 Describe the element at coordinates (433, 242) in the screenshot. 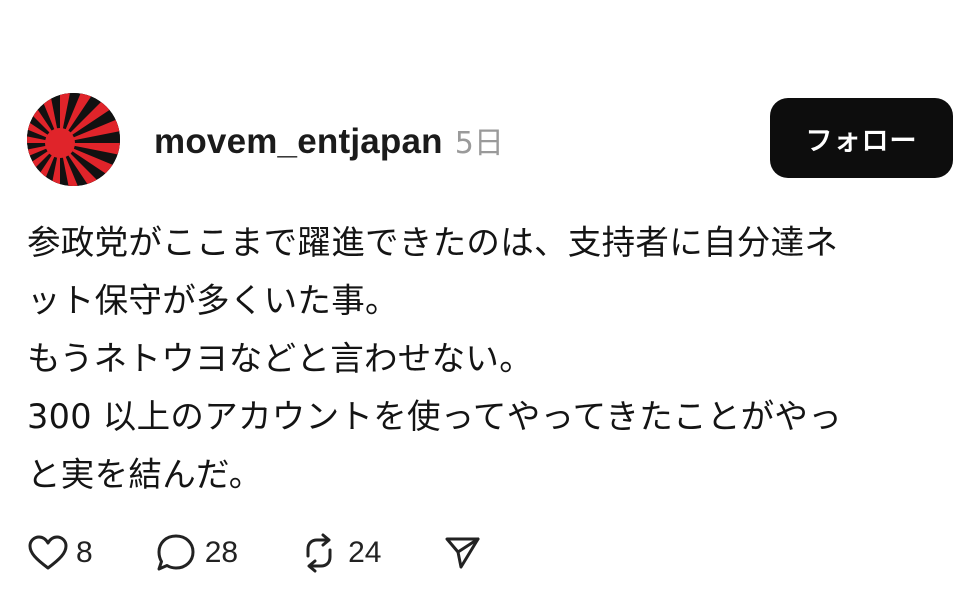

I see `post-body-line: 参政党がここまで躍進できたのは、支持者に自分達ネ` at that location.